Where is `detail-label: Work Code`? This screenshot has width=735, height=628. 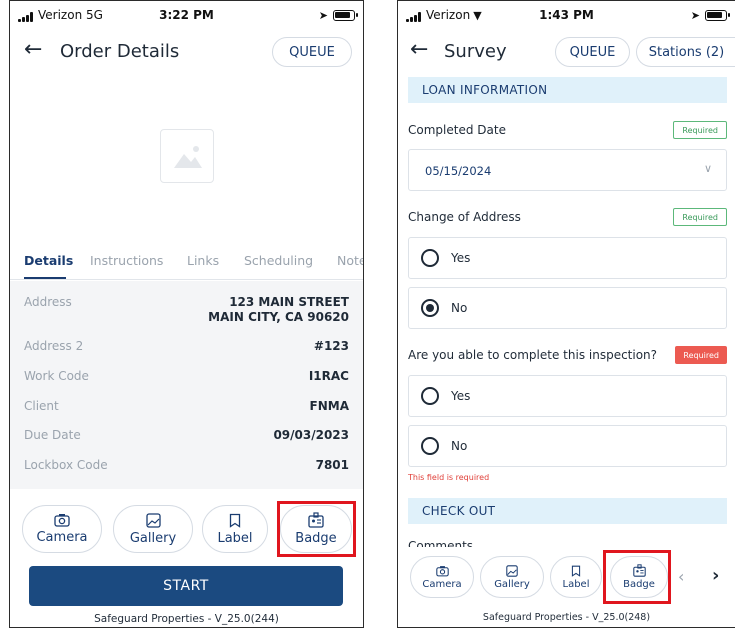
detail-label: Work Code is located at coordinates (56, 376).